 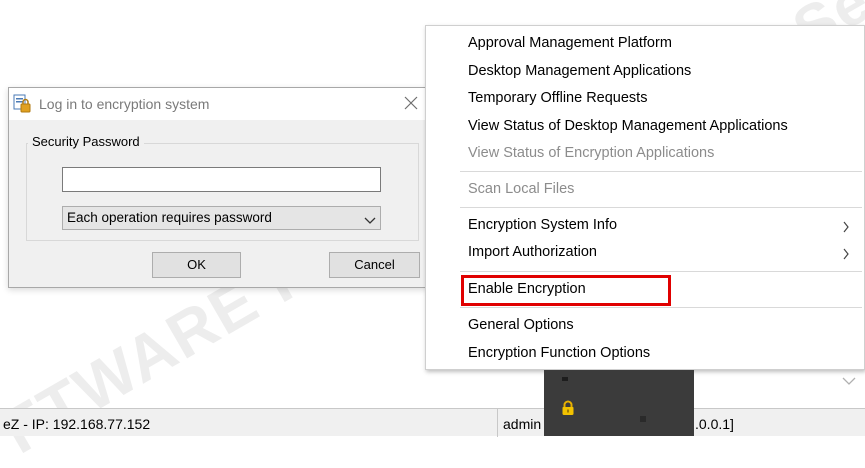 I want to click on status-divider, so click(x=497, y=423).